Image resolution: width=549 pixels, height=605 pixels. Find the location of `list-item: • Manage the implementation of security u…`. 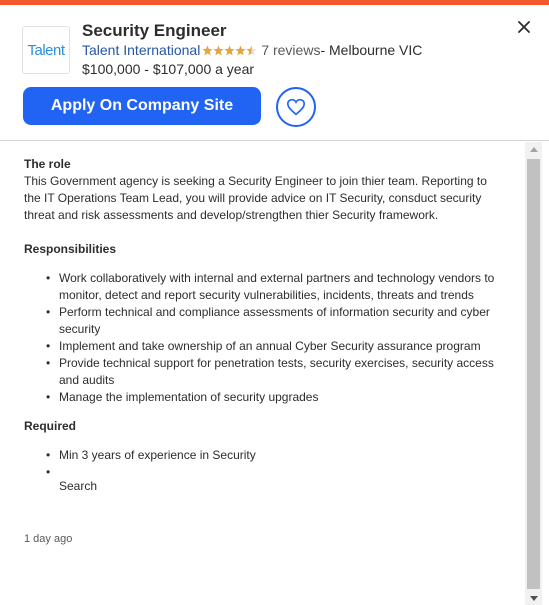

list-item: • Manage the implementation of security u… is located at coordinates (182, 397).